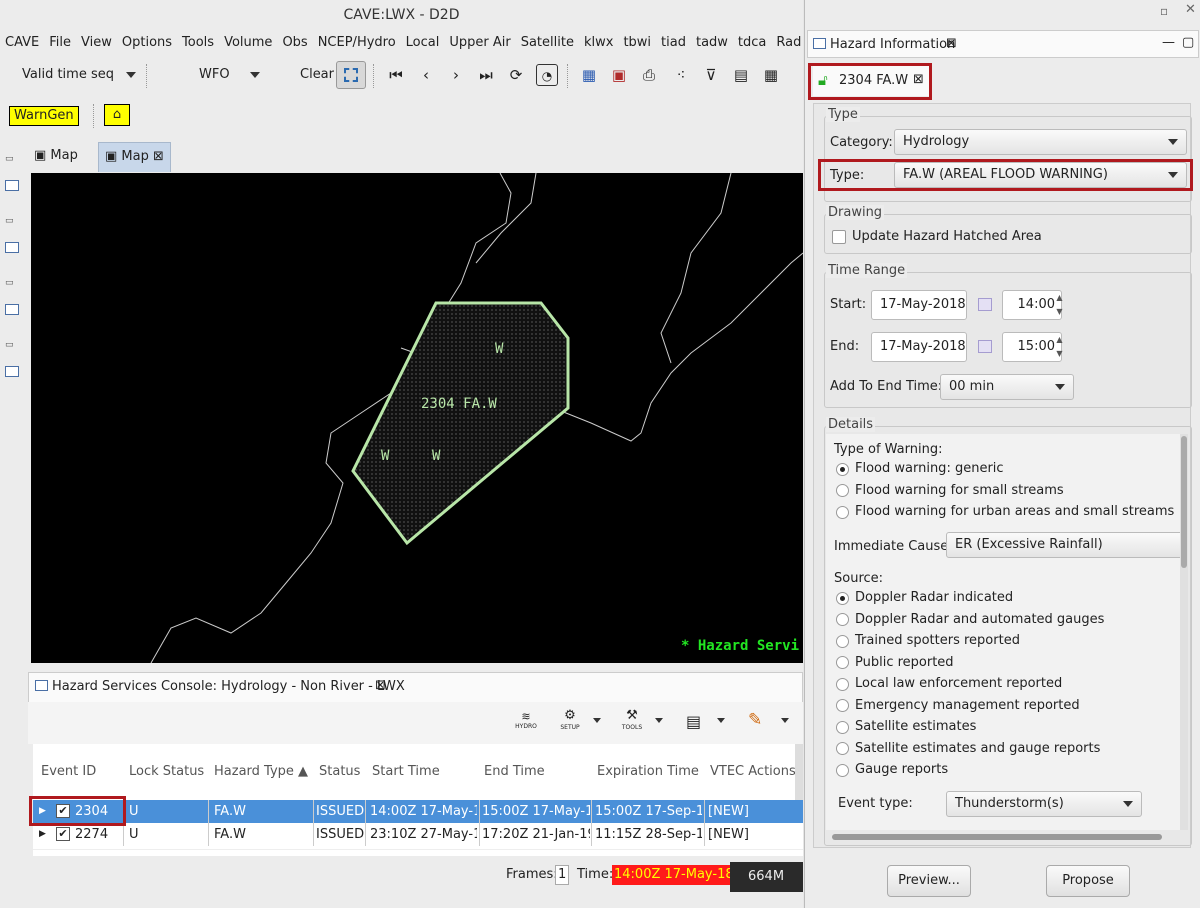  I want to click on menu-tbwi: tbwi, so click(637, 43).